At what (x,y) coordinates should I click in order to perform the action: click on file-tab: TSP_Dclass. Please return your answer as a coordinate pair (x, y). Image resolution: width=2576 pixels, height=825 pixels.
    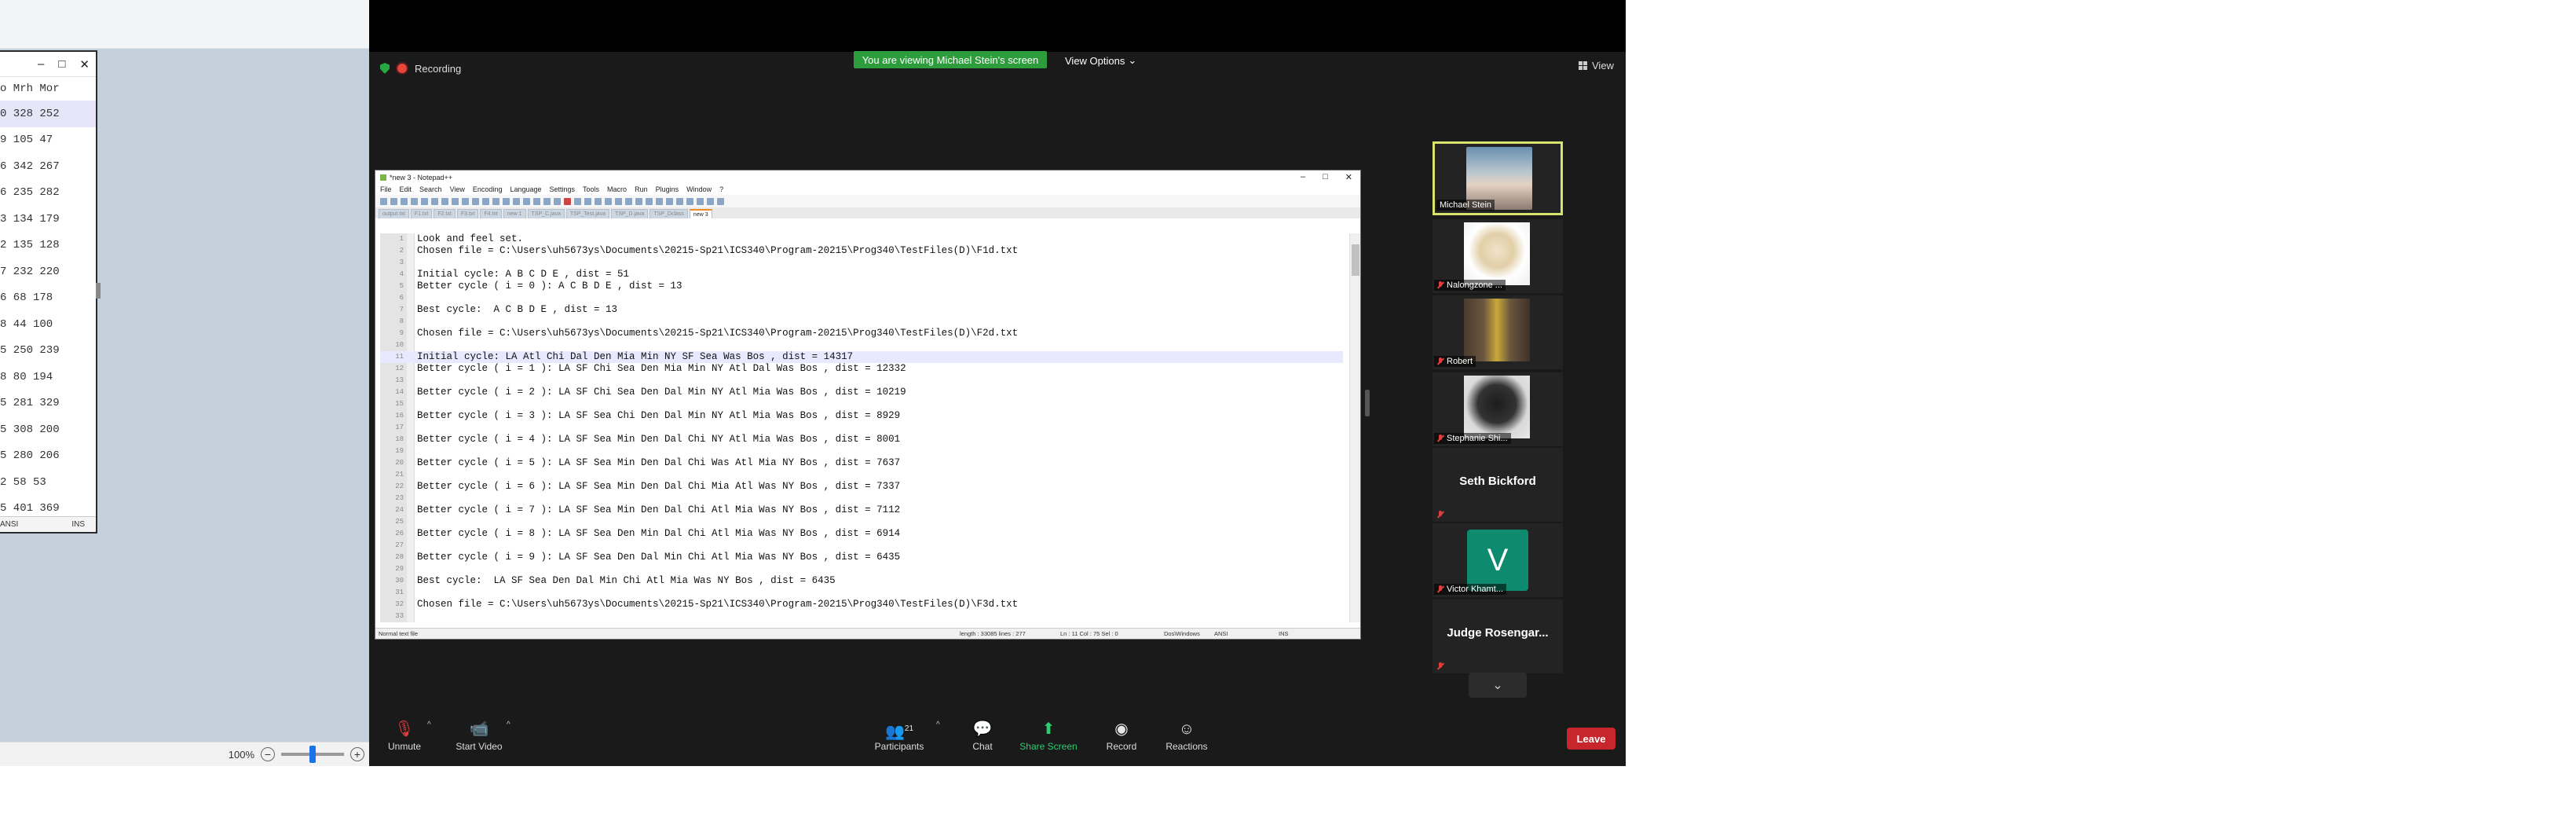
    Looking at the image, I should click on (669, 213).